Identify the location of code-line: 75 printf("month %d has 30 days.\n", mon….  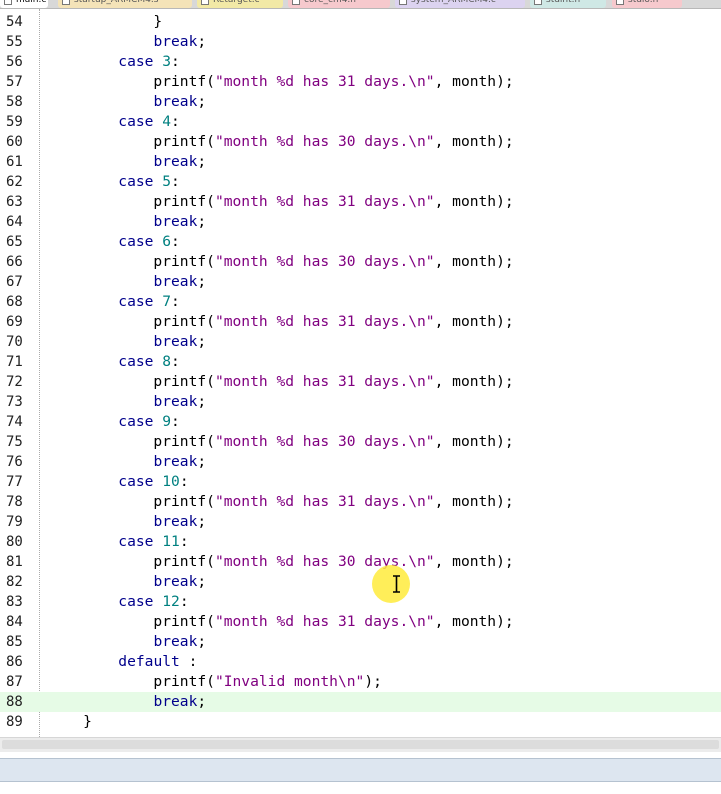
(360, 442).